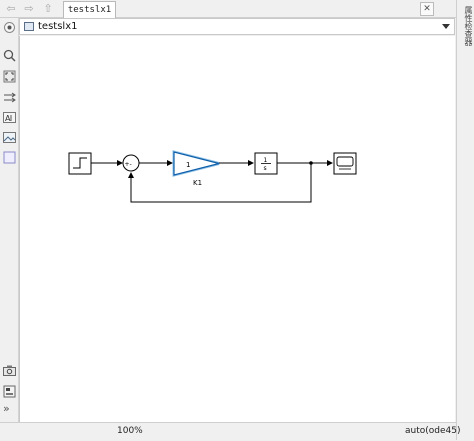  What do you see at coordinates (265, 168) in the screenshot?
I see `integrator-denominator: s` at bounding box center [265, 168].